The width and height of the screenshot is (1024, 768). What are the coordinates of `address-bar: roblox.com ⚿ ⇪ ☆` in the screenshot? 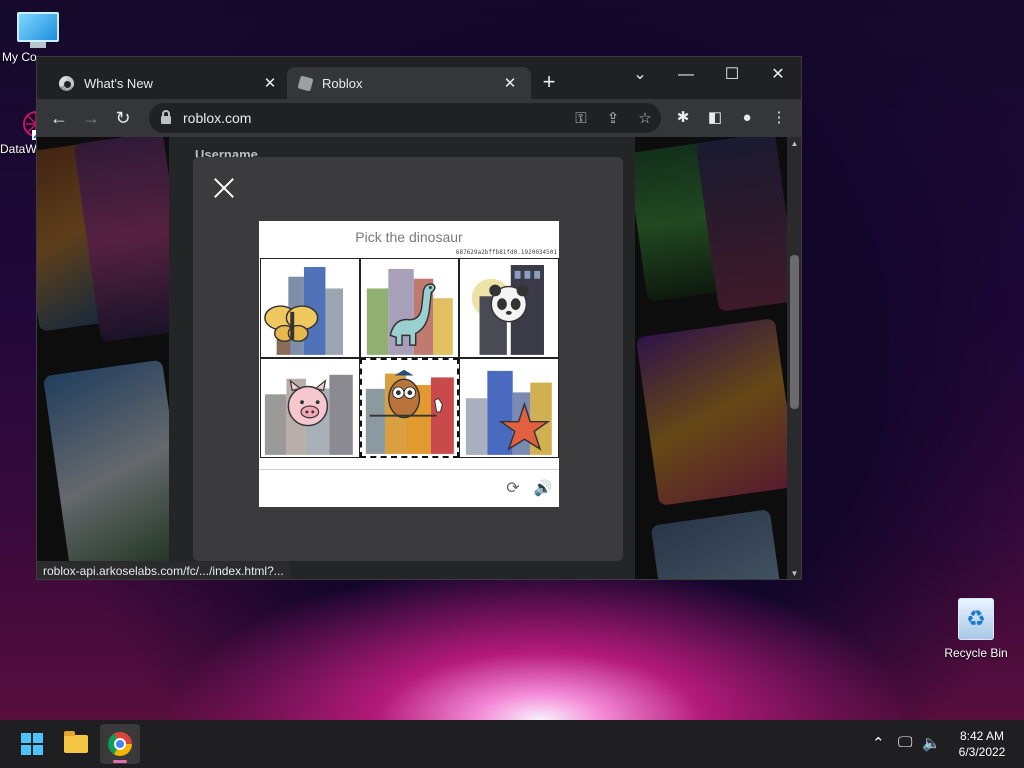 It's located at (405, 118).